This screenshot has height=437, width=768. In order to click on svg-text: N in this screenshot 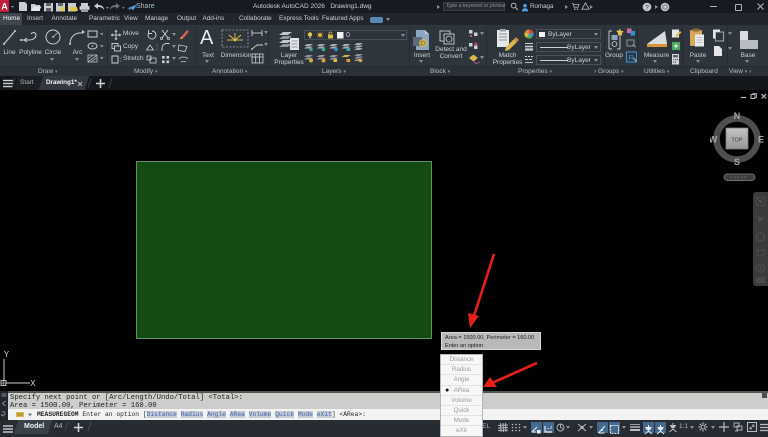, I will do `click(737, 116)`.